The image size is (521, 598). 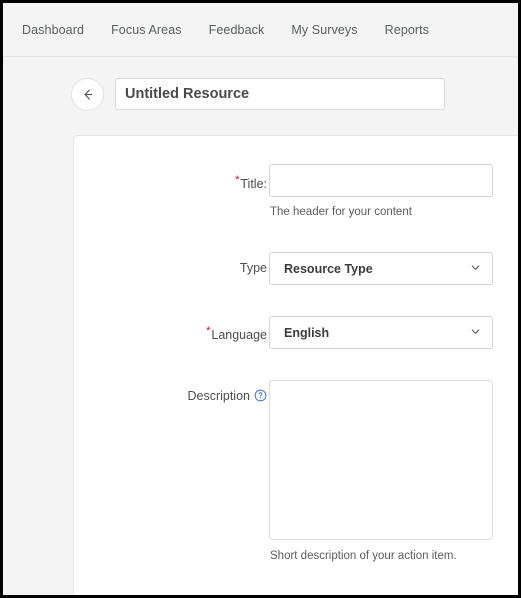 What do you see at coordinates (237, 30) in the screenshot?
I see `nav-item-feedback: Feedback` at bounding box center [237, 30].